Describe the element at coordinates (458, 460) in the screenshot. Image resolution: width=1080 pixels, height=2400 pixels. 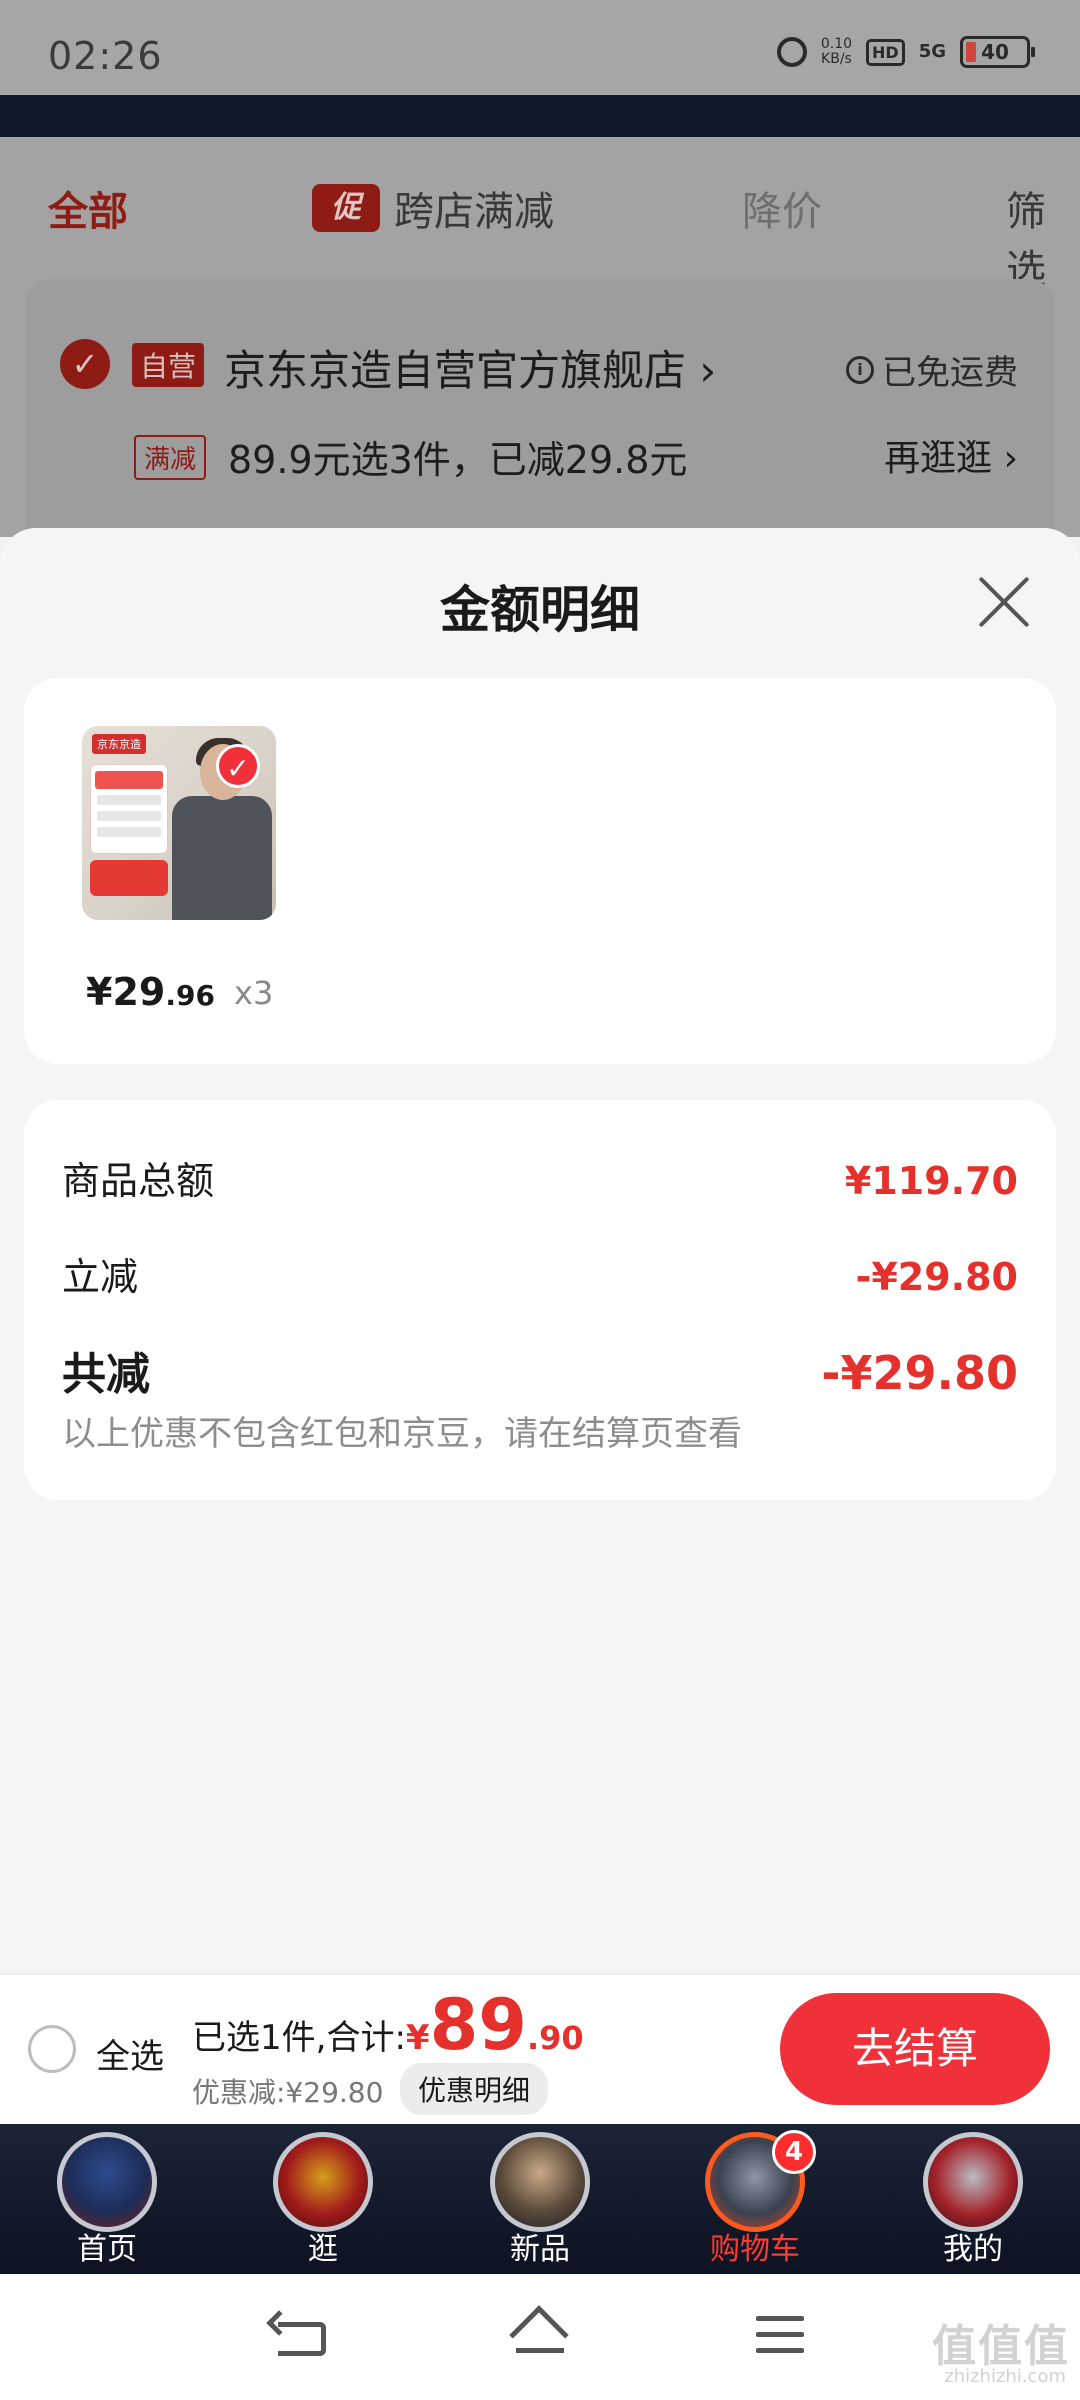
I see `discount-text: 89.9元选3件，已减29.8元` at that location.